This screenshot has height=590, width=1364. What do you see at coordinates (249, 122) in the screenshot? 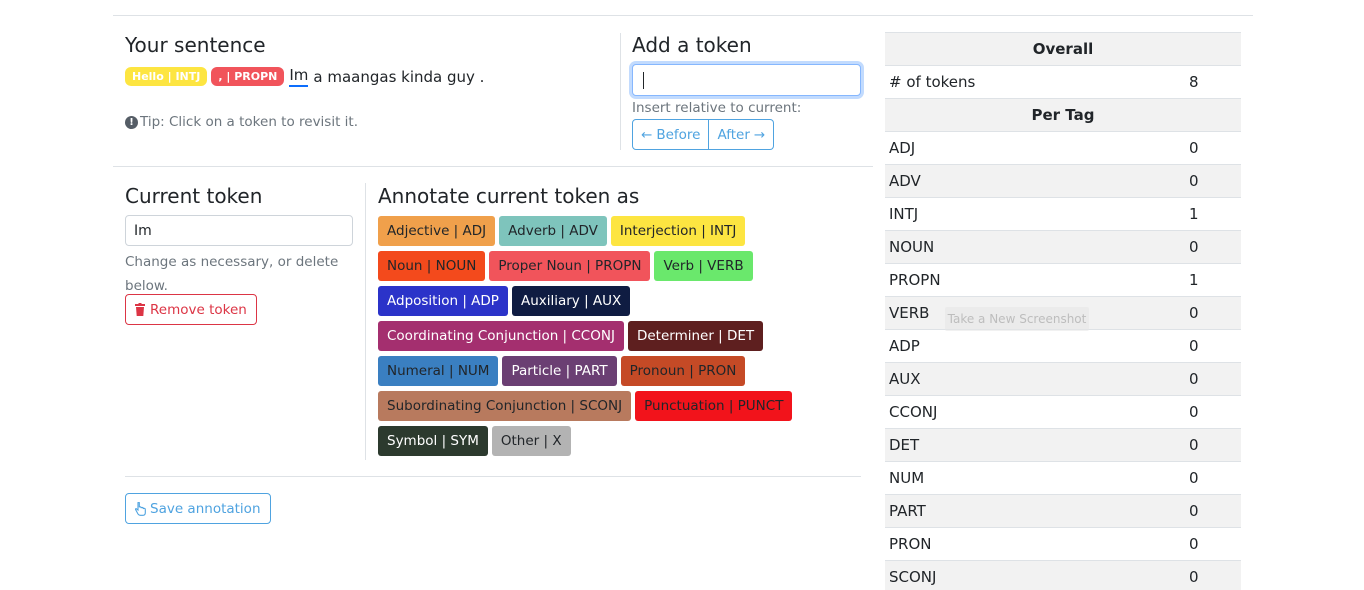
I see `tip-label: Tip: Click on a token to revisit it.` at bounding box center [249, 122].